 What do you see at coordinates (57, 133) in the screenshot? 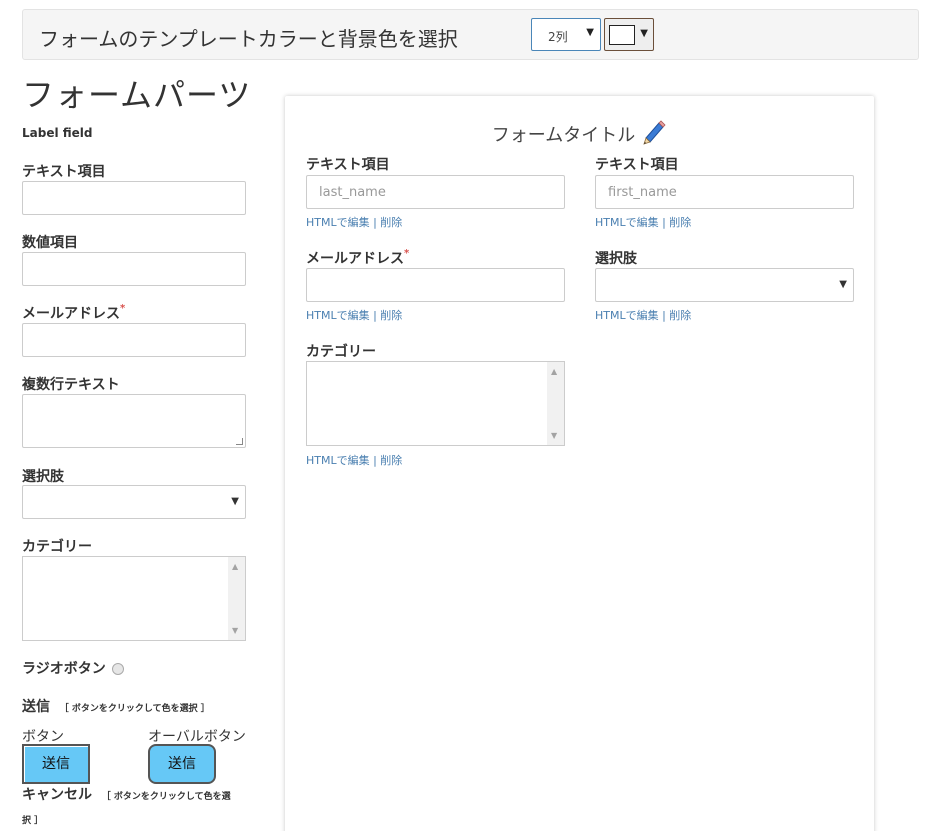
I see `label-field-part: Label field` at bounding box center [57, 133].